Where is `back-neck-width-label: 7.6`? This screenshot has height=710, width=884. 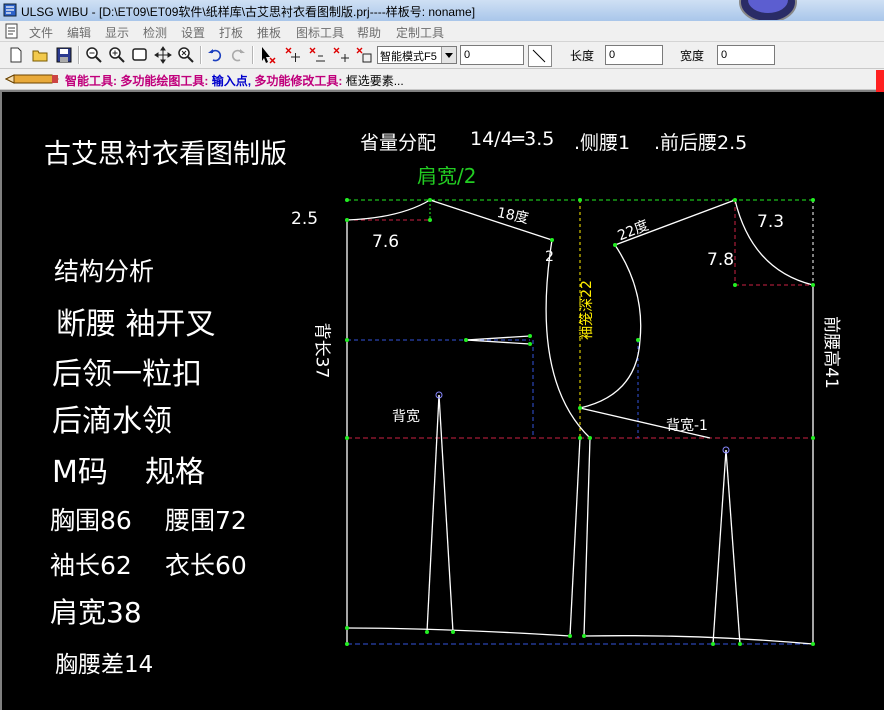 back-neck-width-label: 7.6 is located at coordinates (386, 242).